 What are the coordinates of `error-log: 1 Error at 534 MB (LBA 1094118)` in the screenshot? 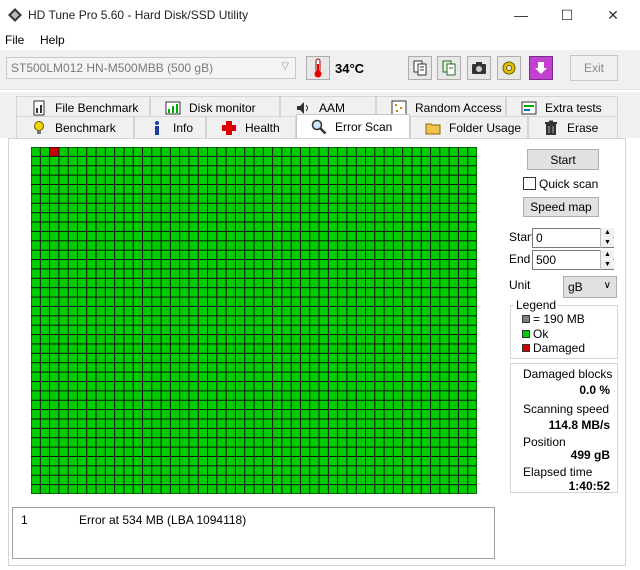 It's located at (253, 533).